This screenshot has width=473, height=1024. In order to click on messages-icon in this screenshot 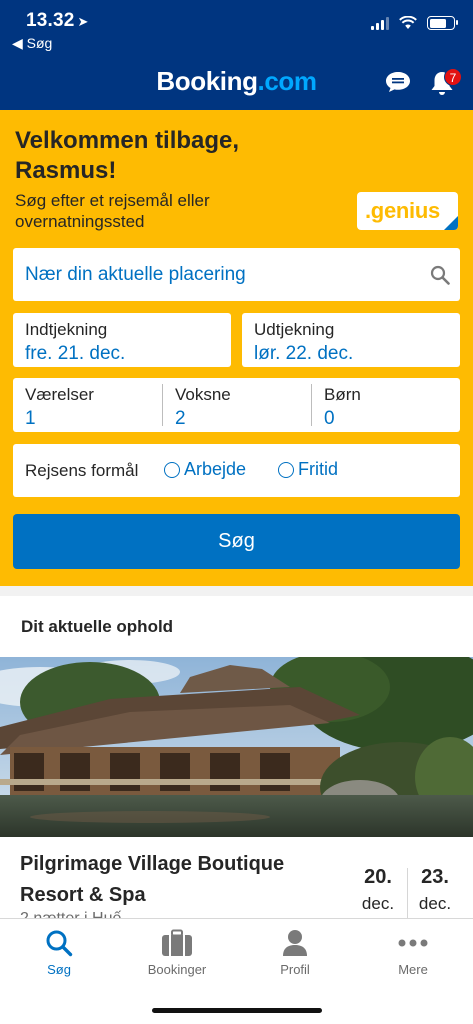, I will do `click(398, 82)`.